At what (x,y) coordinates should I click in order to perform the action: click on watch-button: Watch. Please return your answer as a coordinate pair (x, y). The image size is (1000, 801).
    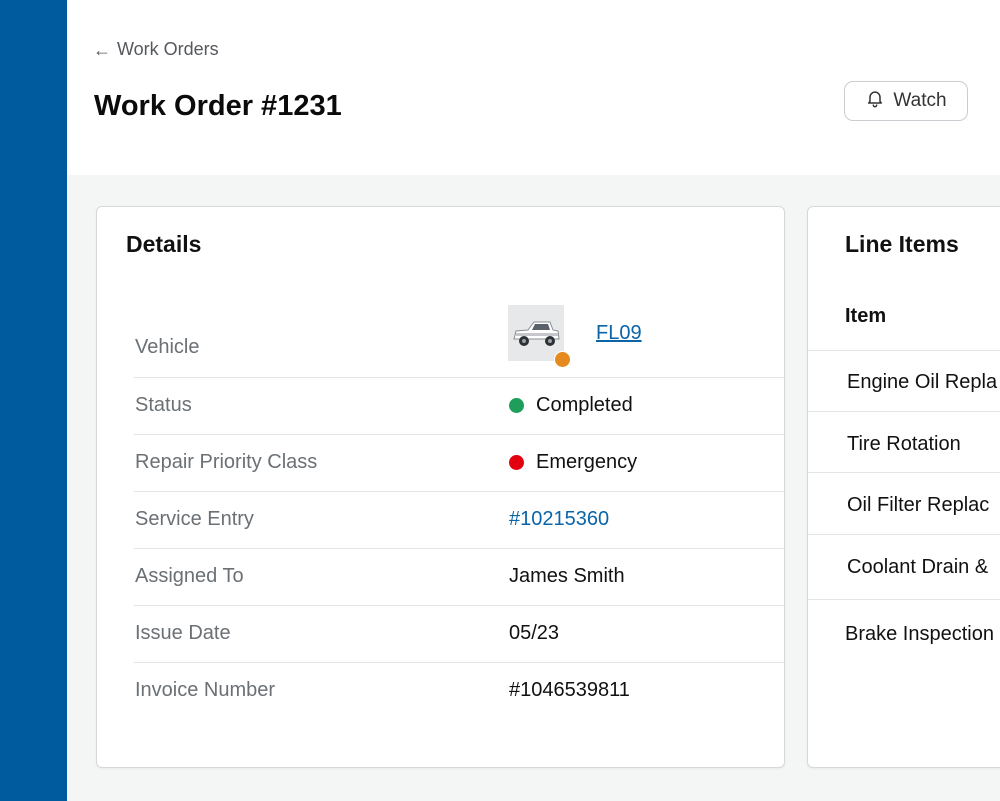
    Looking at the image, I should click on (906, 101).